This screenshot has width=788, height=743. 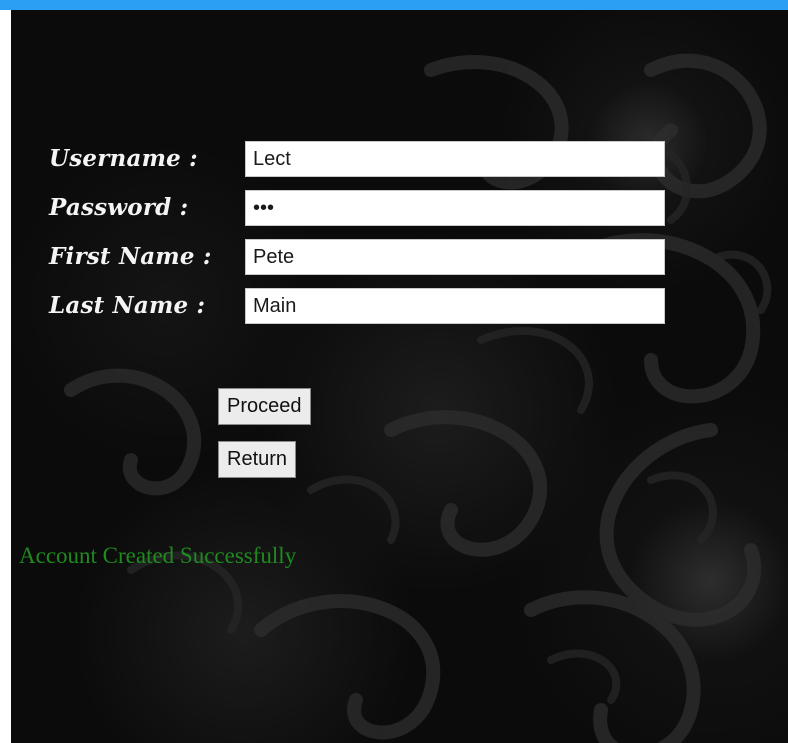 What do you see at coordinates (5, 376) in the screenshot?
I see `left-margin-strip` at bounding box center [5, 376].